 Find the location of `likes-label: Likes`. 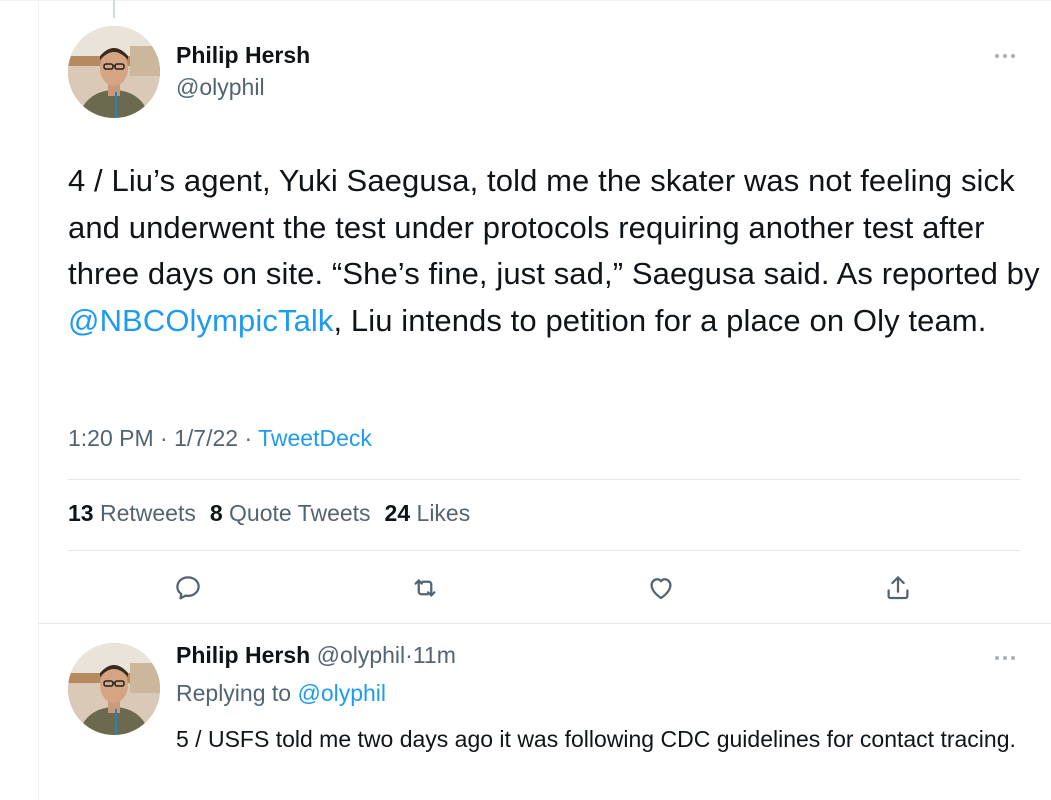

likes-label: Likes is located at coordinates (443, 513).